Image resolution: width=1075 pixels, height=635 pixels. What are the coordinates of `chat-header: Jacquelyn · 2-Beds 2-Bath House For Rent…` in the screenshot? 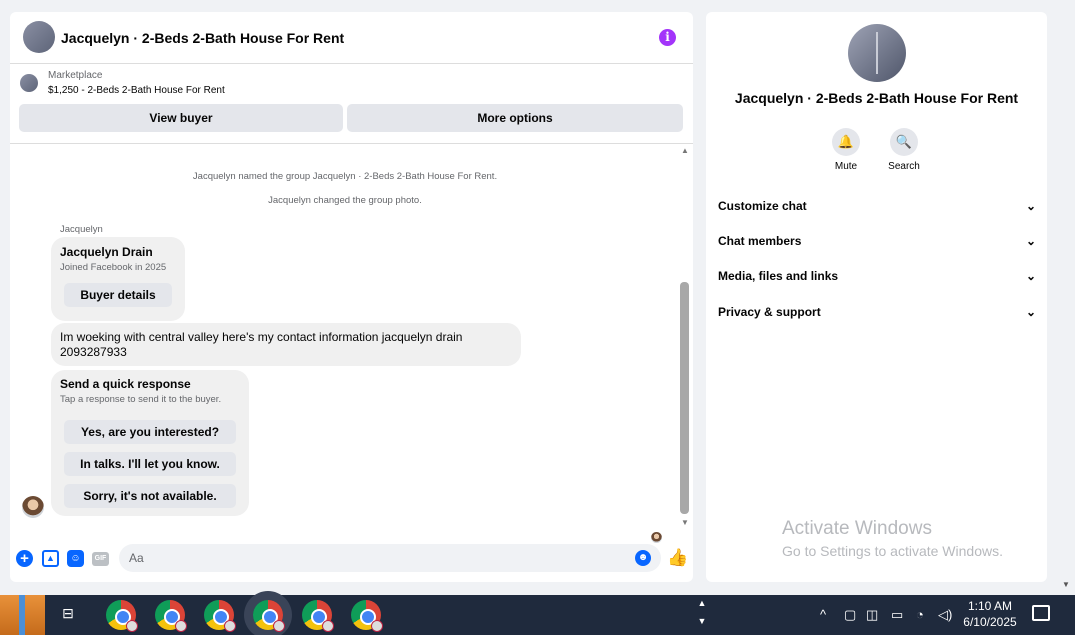 It's located at (351, 38).